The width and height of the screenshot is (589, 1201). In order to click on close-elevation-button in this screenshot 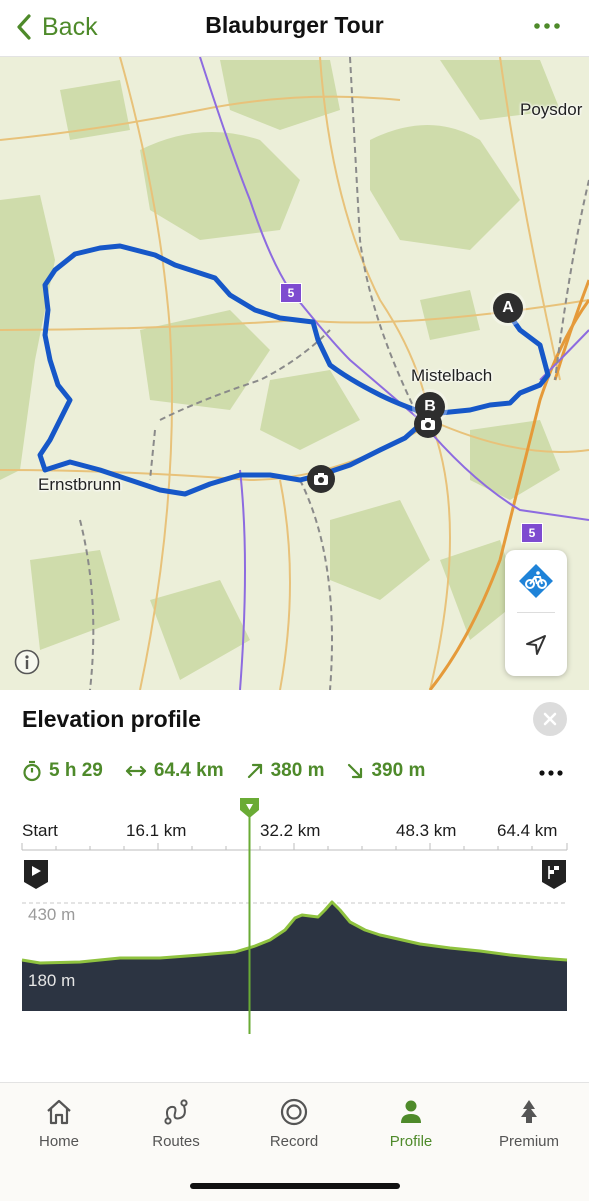, I will do `click(550, 719)`.